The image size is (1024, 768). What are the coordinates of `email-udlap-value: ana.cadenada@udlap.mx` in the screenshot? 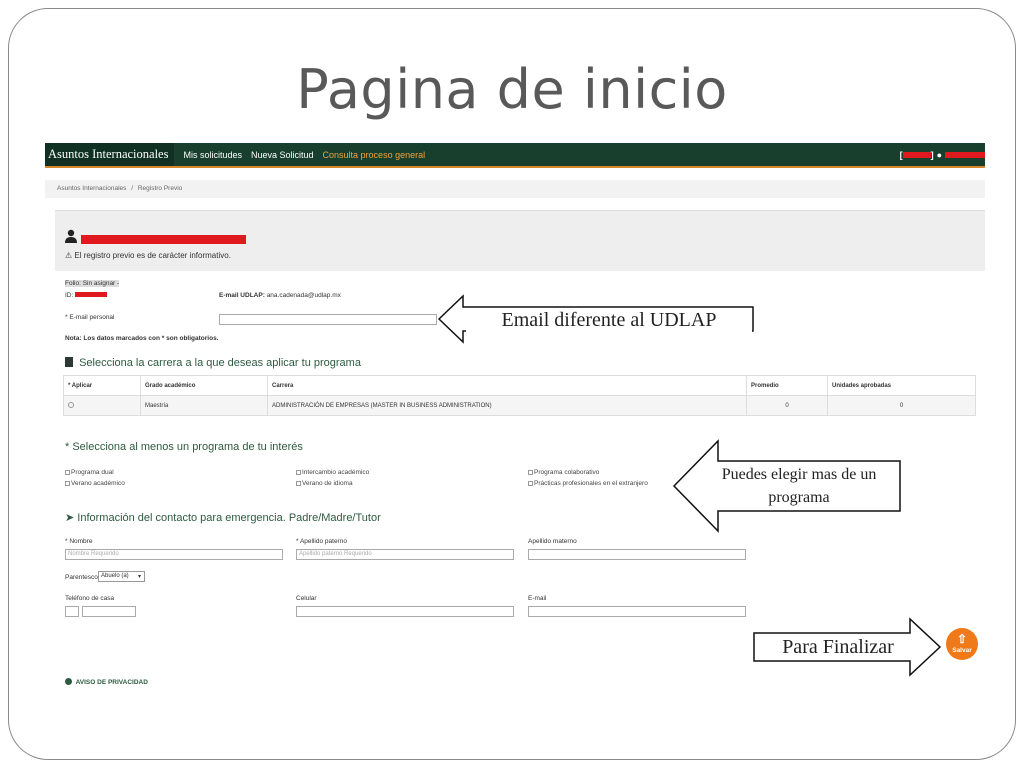 It's located at (303, 295).